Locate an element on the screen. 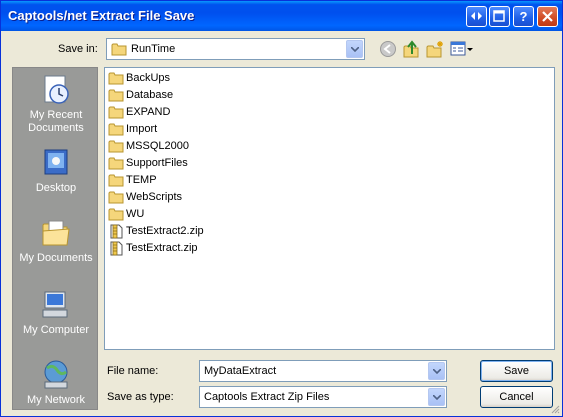 The image size is (563, 417). file-name-label: Import is located at coordinates (142, 129).